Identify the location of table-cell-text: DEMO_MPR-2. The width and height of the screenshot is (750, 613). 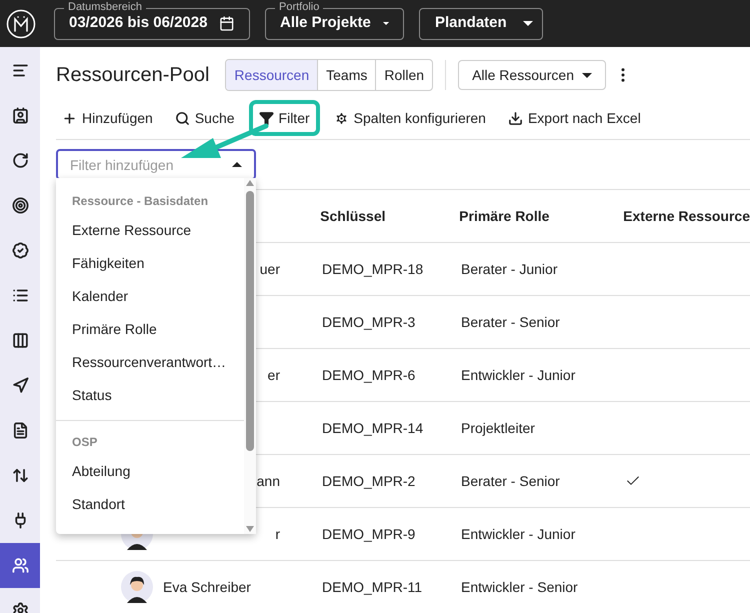
(369, 481).